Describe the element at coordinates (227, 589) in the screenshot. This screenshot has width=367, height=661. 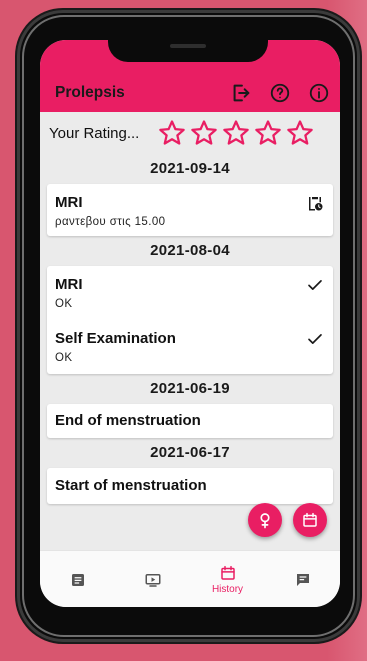
I see `nav-label-history: History` at that location.